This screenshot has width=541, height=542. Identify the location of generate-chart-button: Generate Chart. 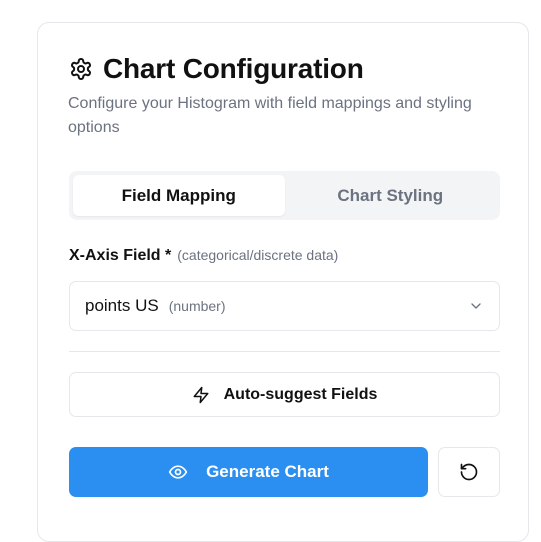
(248, 472).